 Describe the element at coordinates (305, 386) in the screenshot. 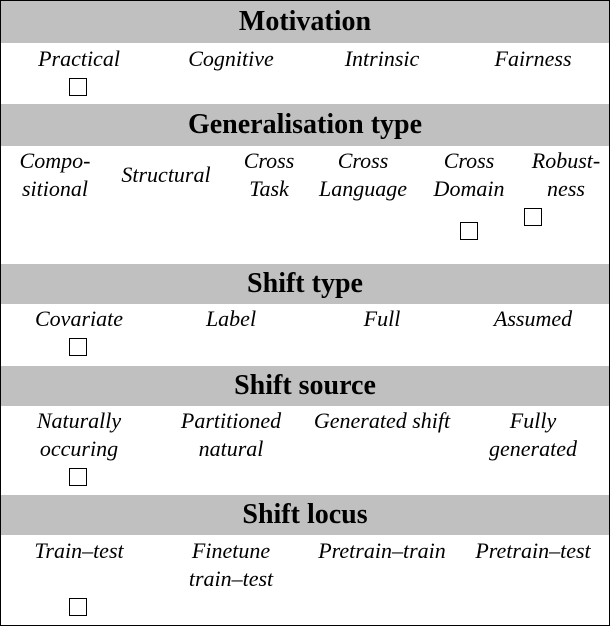

I see `section-header-shift-source: Shift source` at that location.